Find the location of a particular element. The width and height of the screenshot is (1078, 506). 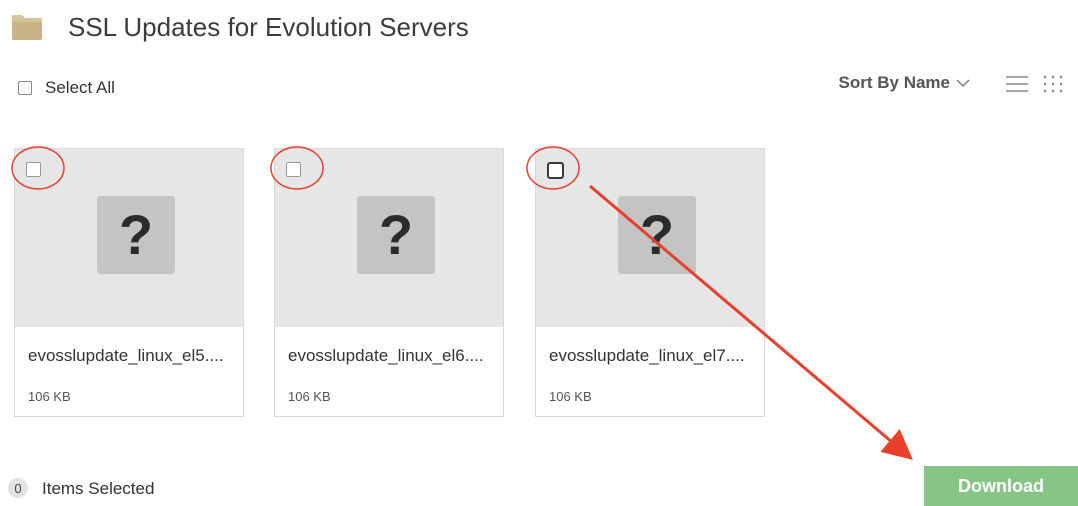

file-card: ? evosslupdate_linux_el7.... 106 KB is located at coordinates (650, 282).